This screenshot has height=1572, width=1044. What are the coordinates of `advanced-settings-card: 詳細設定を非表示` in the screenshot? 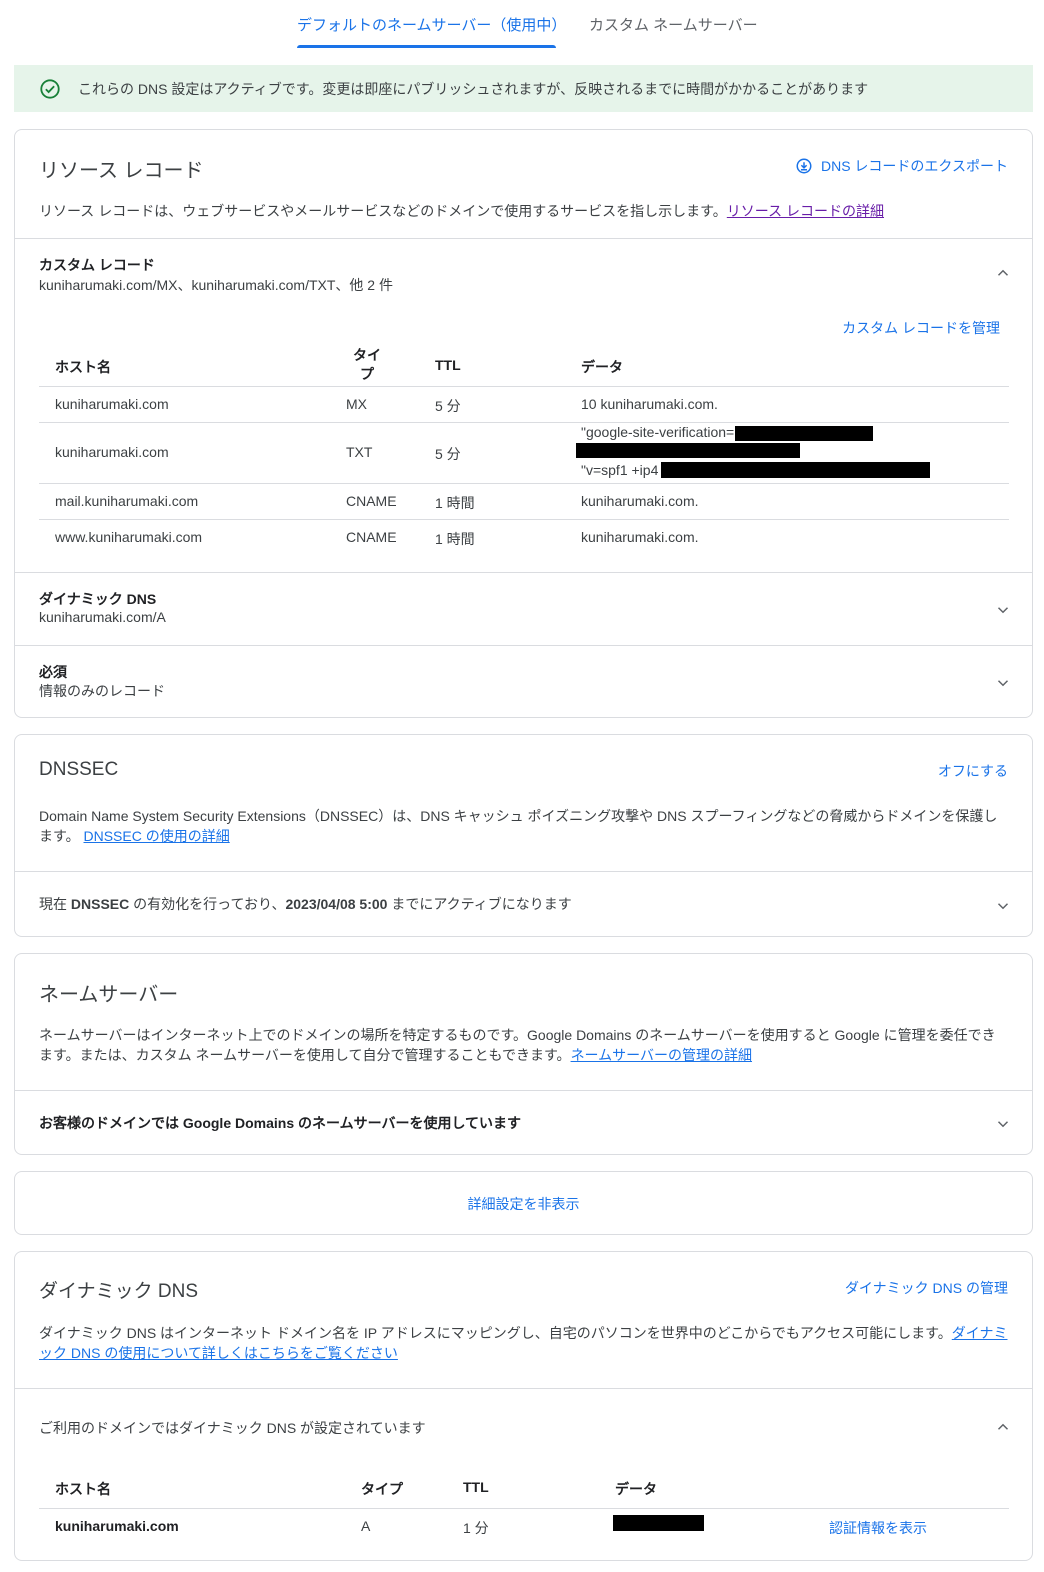 It's located at (523, 1203).